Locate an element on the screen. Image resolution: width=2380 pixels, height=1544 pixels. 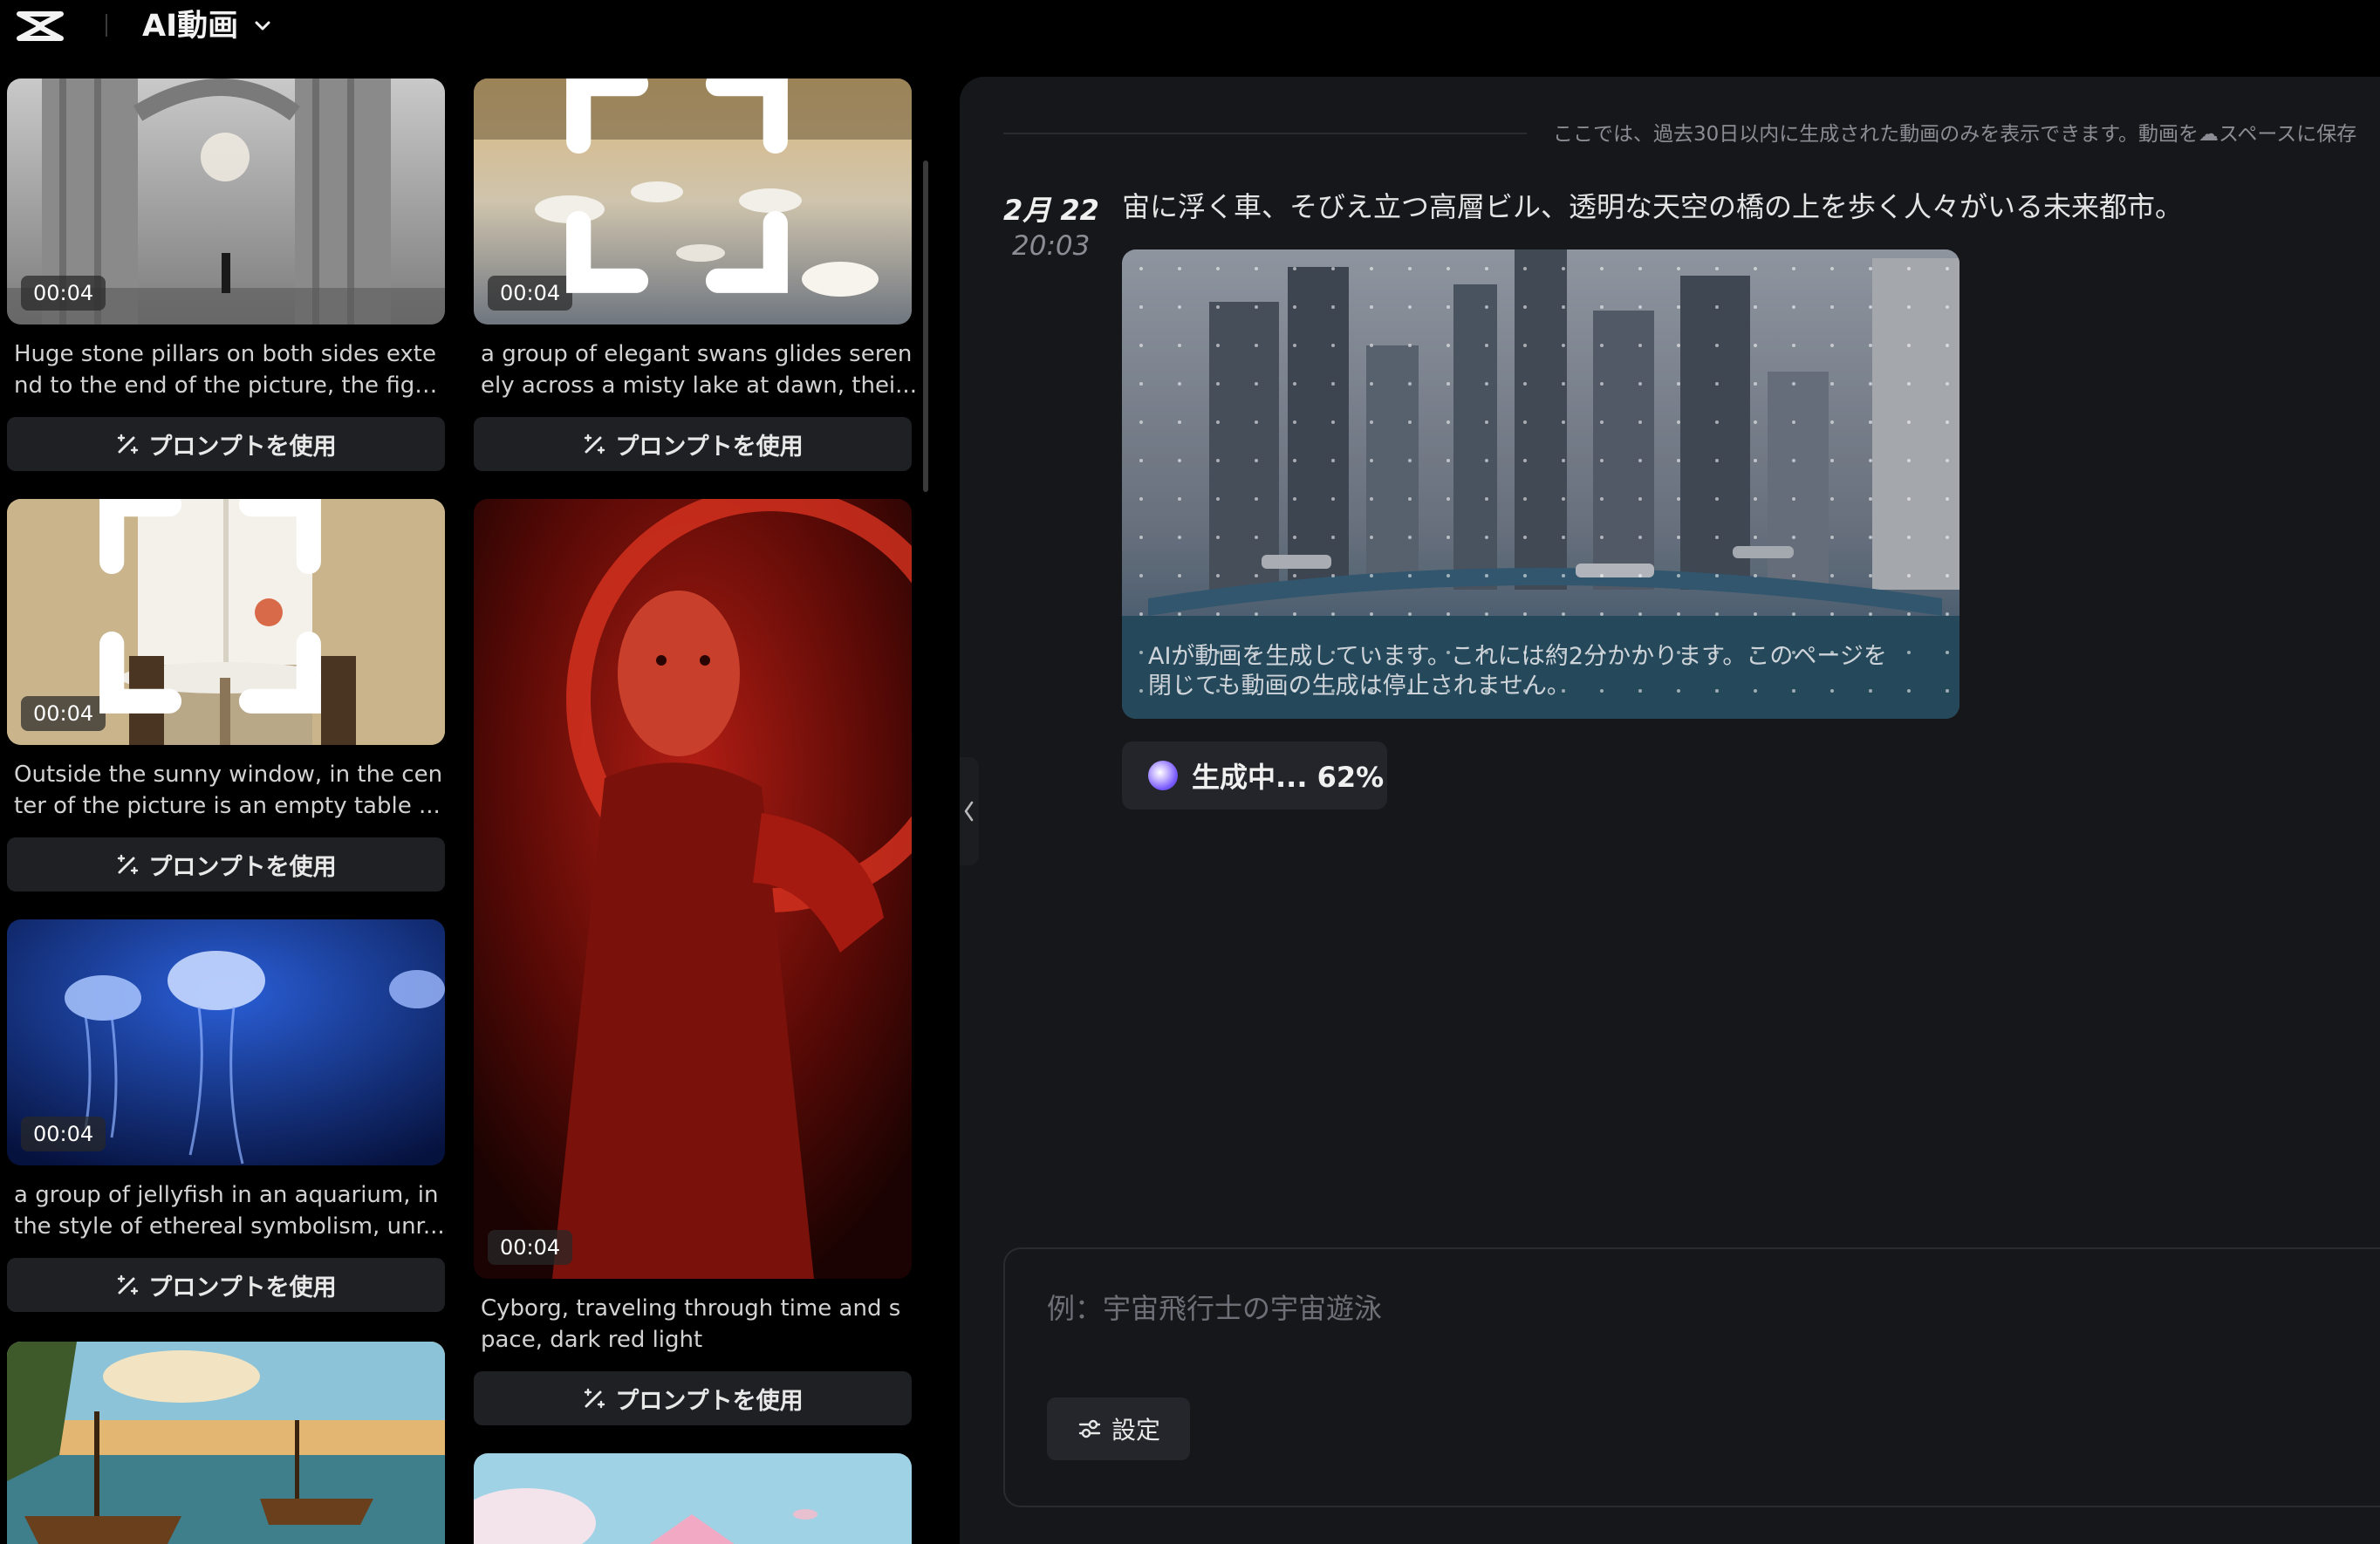
settings-button: 設定 is located at coordinates (1118, 1428).